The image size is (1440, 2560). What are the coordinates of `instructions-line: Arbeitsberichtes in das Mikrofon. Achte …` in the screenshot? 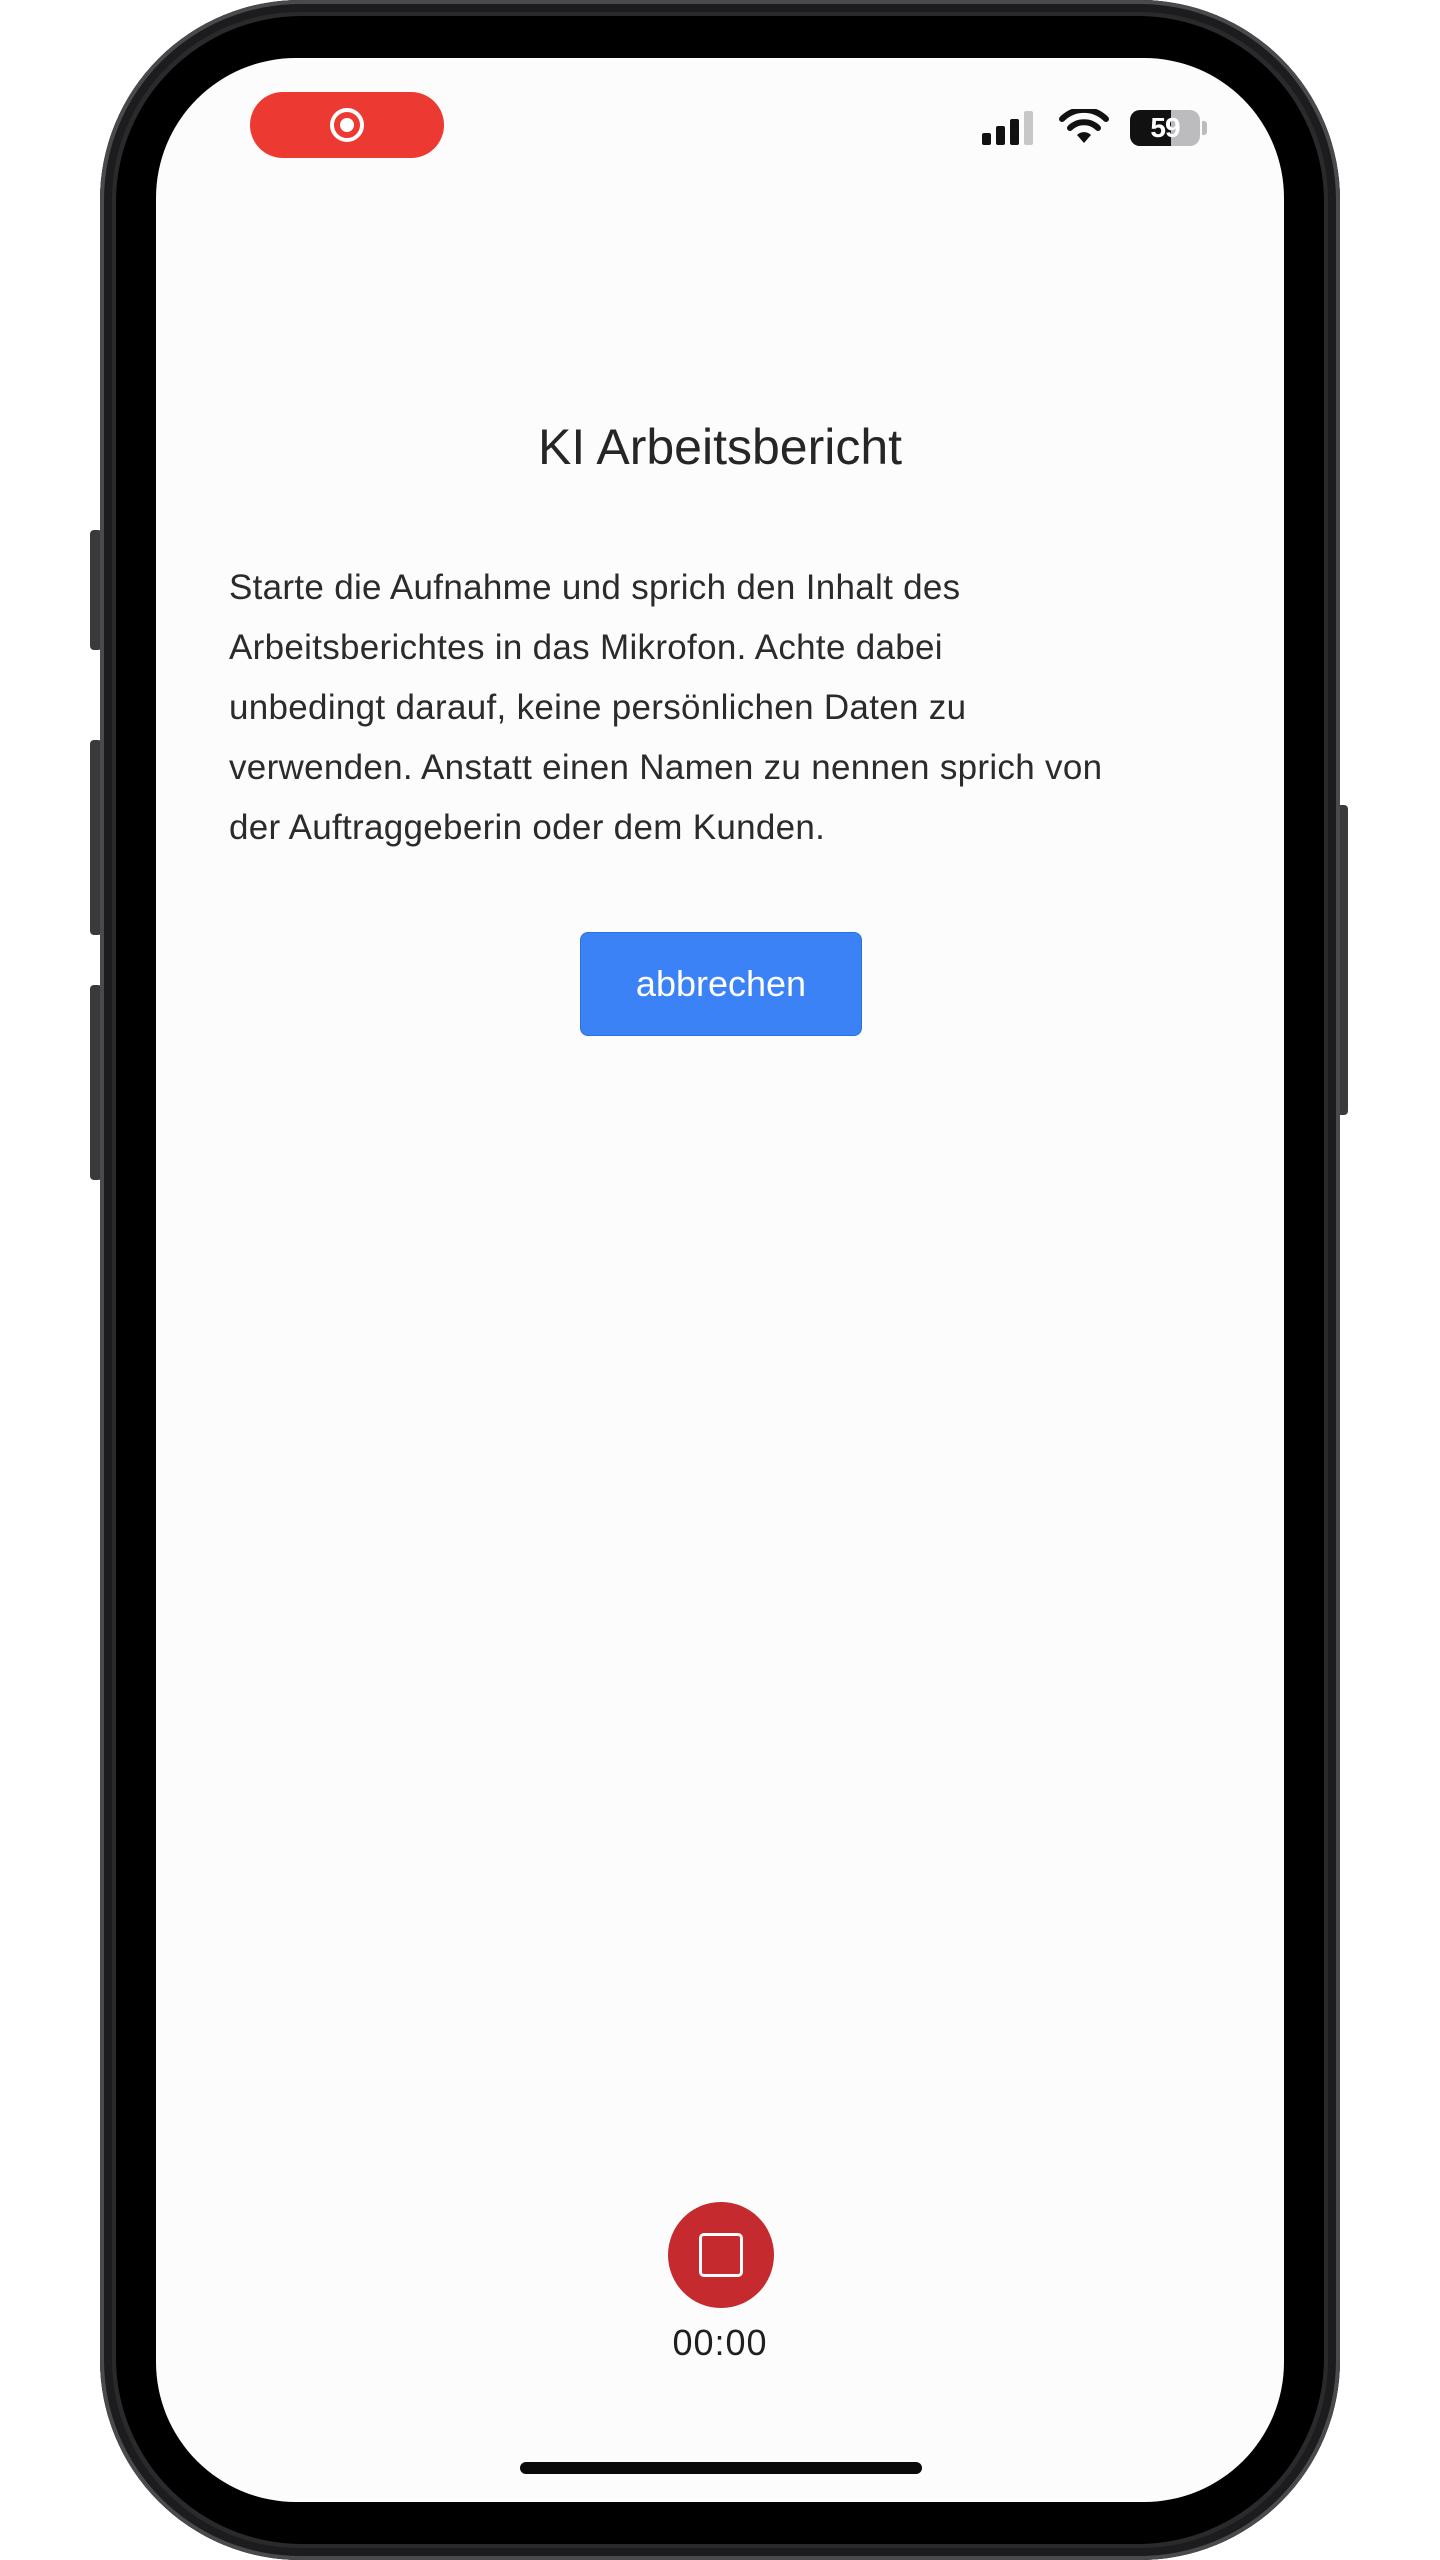 It's located at (586, 647).